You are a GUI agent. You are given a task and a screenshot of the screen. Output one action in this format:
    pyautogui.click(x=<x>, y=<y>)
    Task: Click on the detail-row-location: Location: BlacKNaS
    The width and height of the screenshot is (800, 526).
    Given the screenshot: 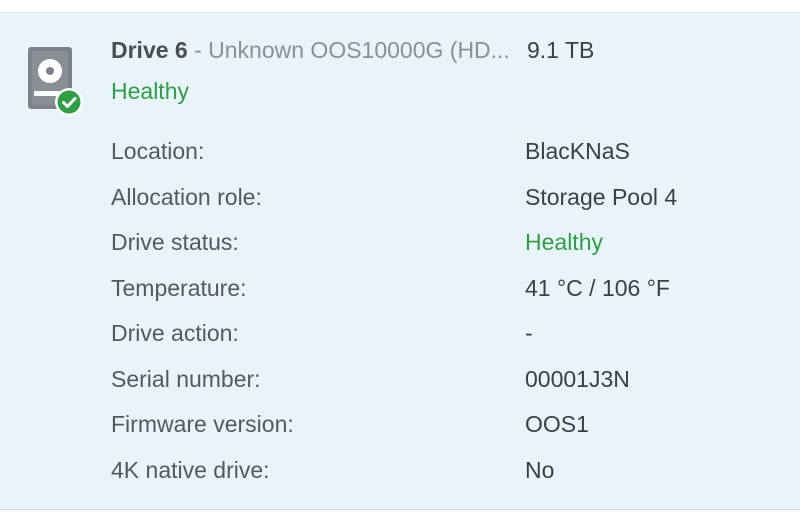 What is the action you would take?
    pyautogui.click(x=400, y=156)
    